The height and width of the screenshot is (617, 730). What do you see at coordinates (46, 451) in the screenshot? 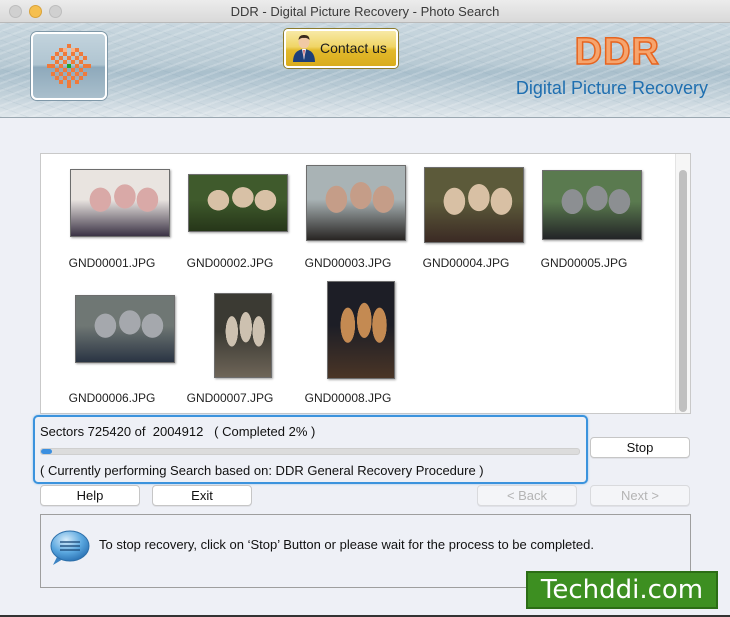
I see `progress-bar-fill` at bounding box center [46, 451].